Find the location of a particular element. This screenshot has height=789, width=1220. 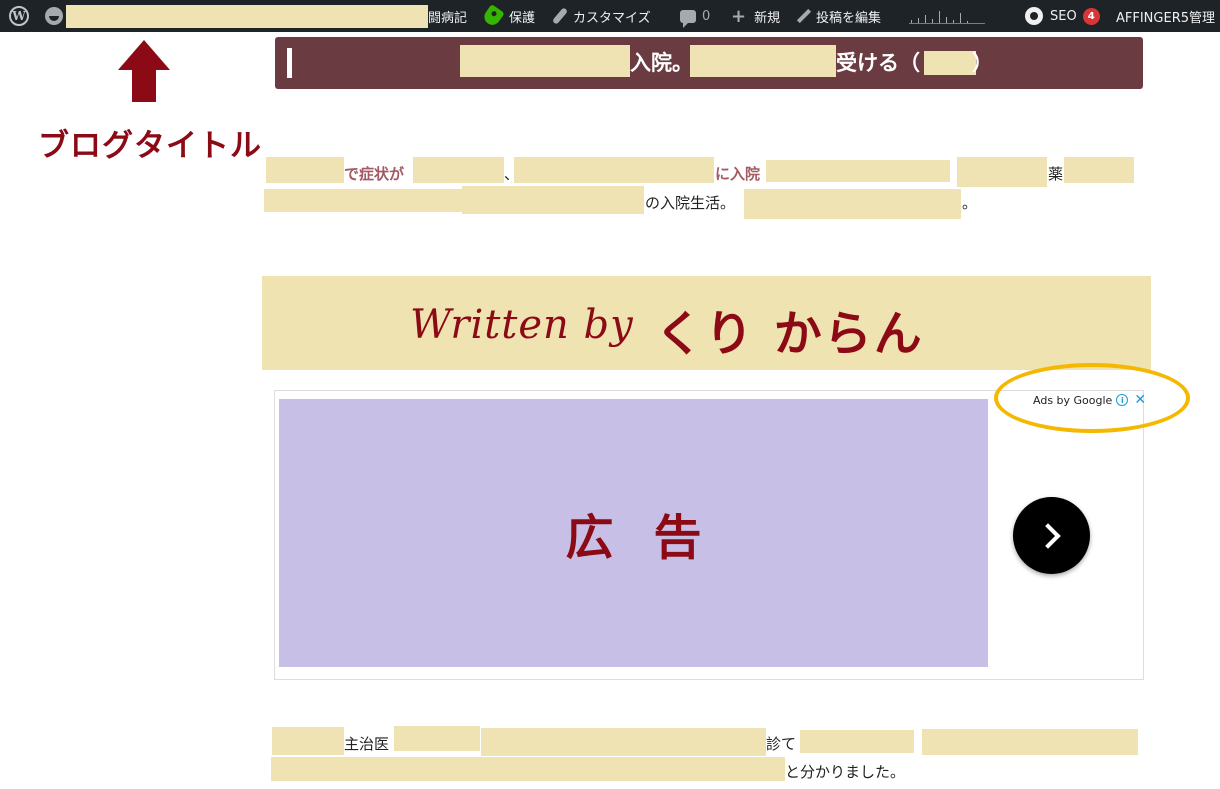

edit-post-label: 投稿を編集 is located at coordinates (849, 18).